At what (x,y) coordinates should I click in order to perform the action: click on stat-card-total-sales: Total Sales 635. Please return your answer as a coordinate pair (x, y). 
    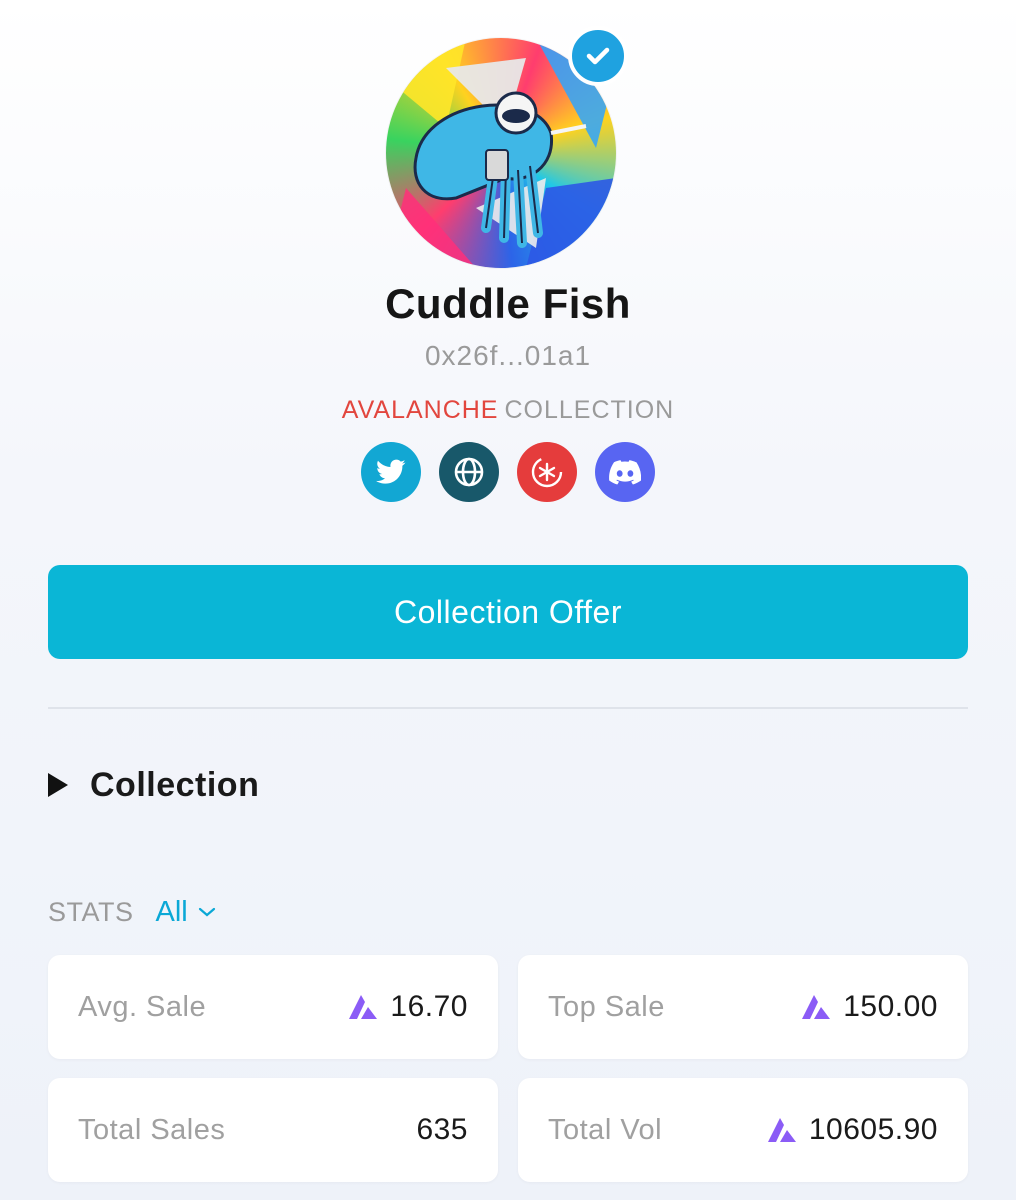
    Looking at the image, I should click on (273, 1130).